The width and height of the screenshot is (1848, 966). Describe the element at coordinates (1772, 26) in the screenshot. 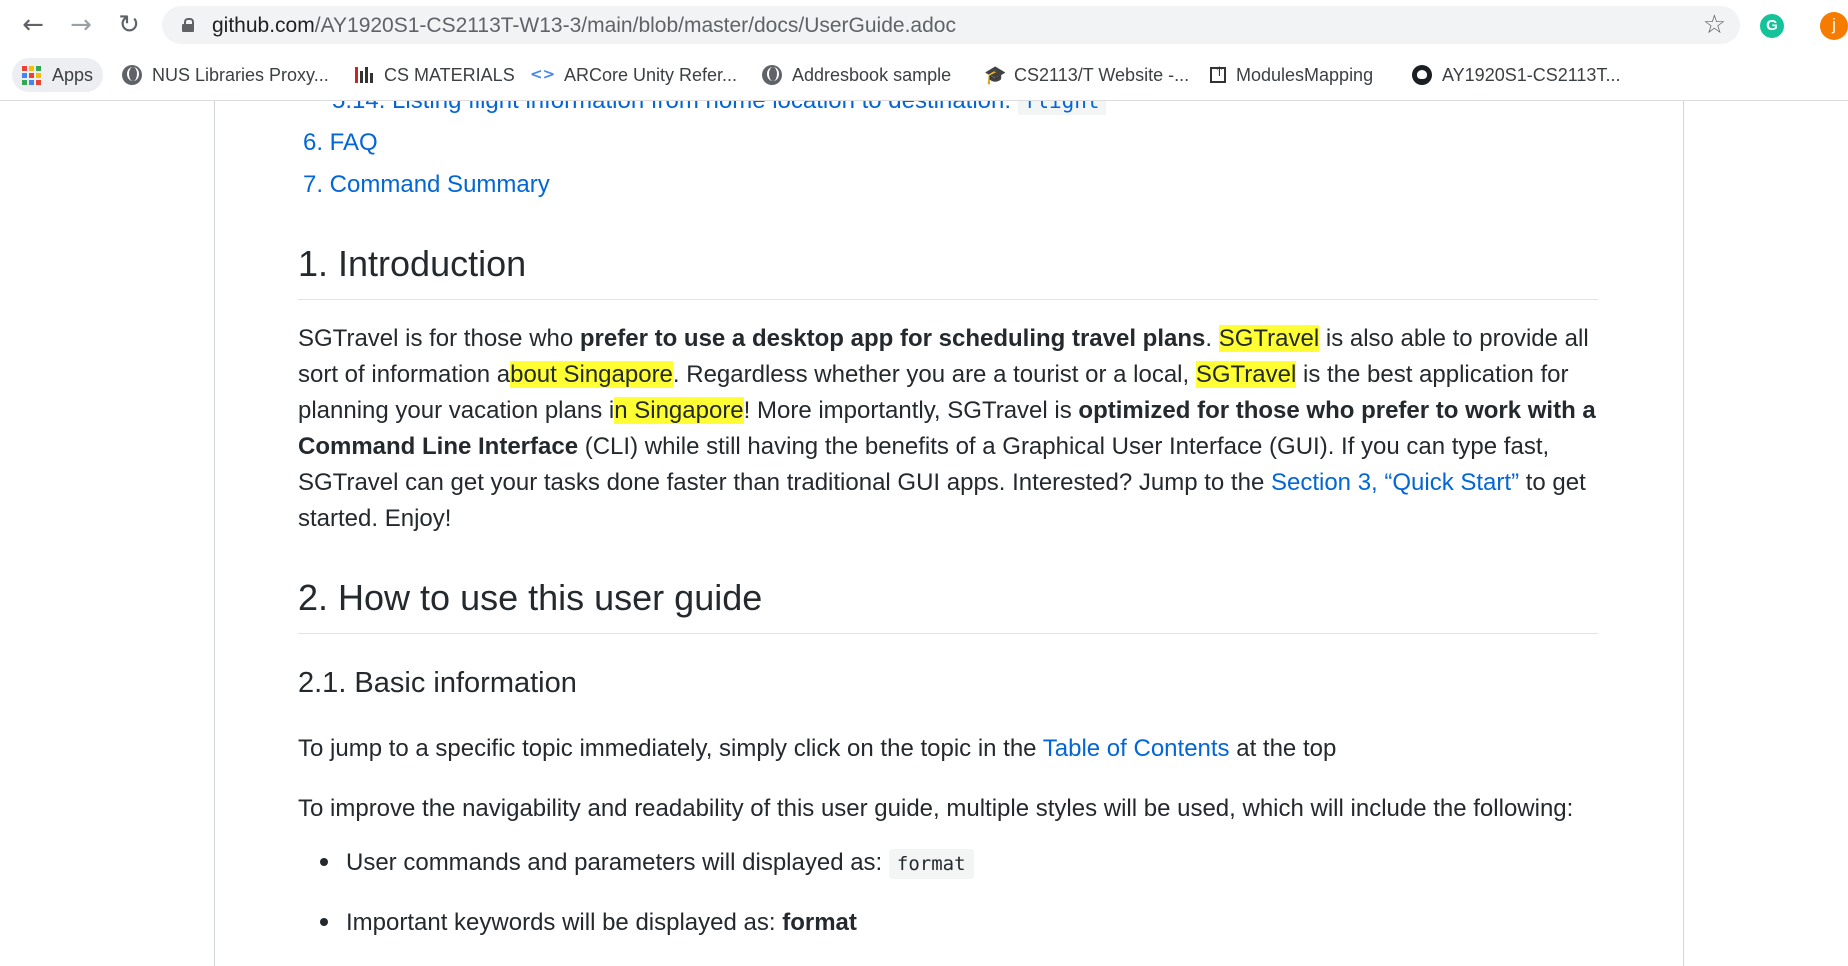

I see `grammarly-extension-icon: G` at that location.